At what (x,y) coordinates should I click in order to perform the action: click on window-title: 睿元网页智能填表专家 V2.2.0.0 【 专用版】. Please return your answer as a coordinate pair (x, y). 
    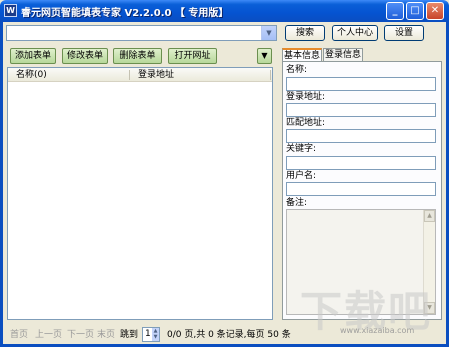
    Looking at the image, I should click on (125, 13).